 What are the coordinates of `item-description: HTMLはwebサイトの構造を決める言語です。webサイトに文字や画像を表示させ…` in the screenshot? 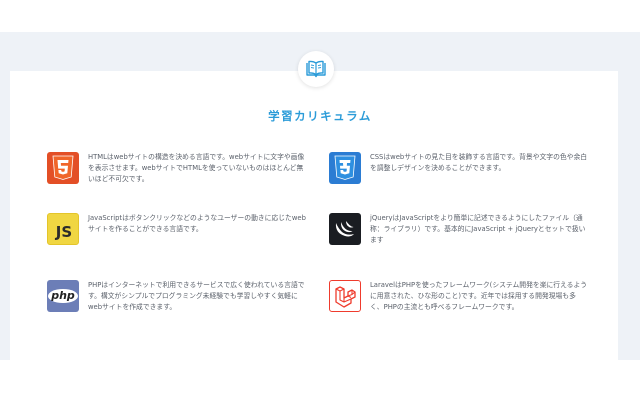 It's located at (196, 168).